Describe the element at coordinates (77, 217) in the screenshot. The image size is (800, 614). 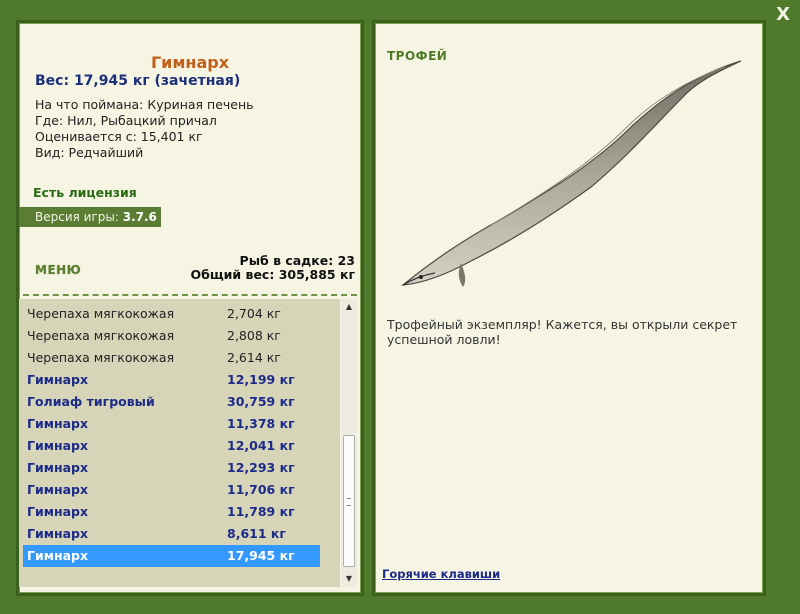
I see `version-label: Версия игры:` at that location.